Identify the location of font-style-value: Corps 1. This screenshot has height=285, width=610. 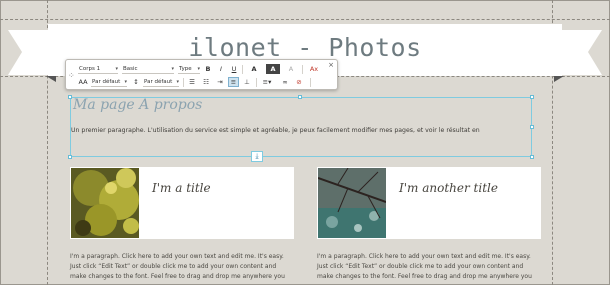
(90, 69).